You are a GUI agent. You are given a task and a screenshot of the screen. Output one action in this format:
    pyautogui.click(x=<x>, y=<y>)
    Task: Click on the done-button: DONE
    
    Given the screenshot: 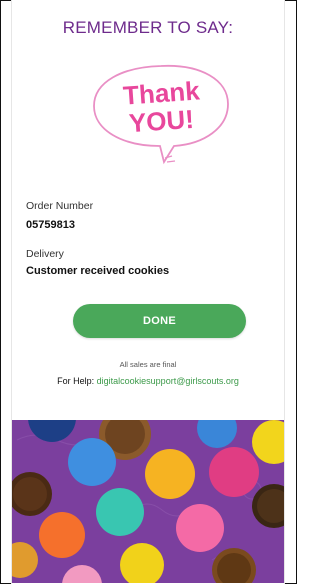 What is the action you would take?
    pyautogui.click(x=159, y=321)
    